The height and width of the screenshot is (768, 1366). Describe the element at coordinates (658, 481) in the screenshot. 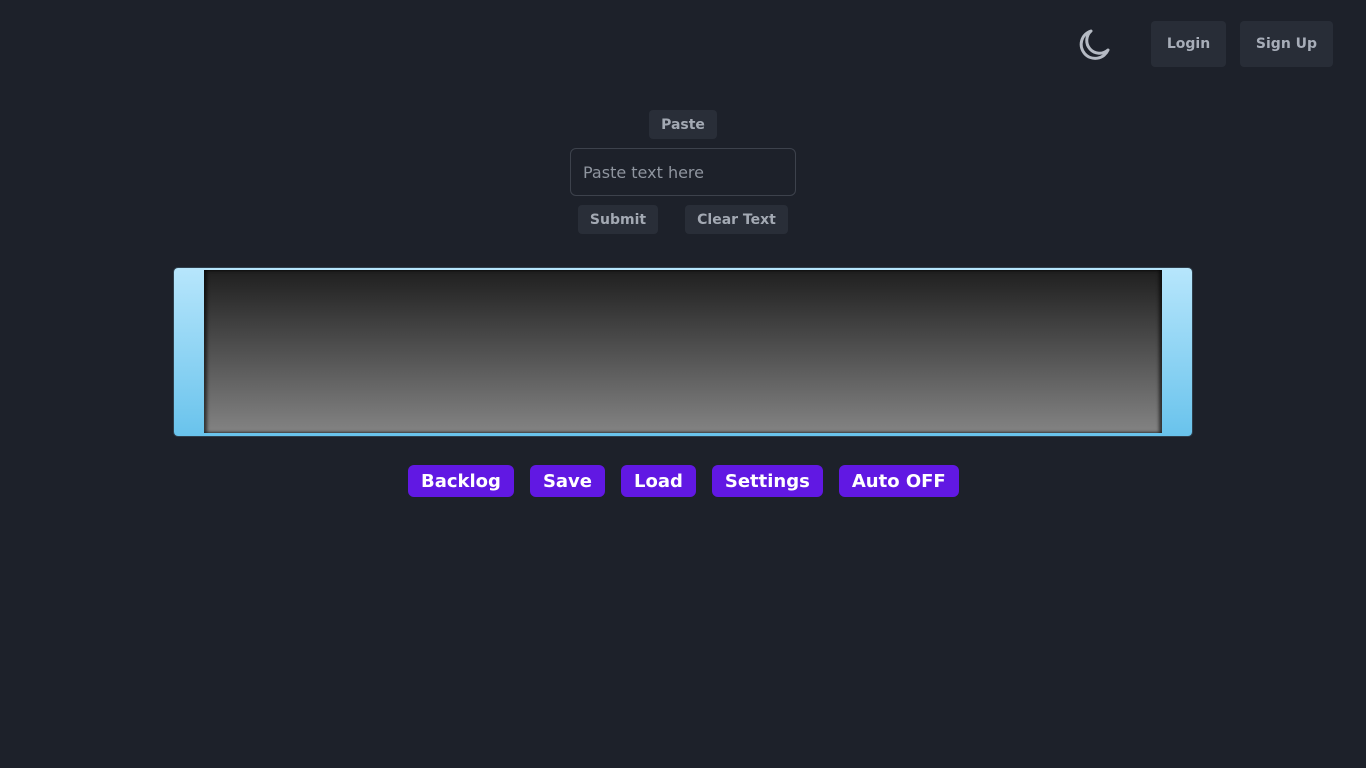

I see `load-button: Load` at that location.